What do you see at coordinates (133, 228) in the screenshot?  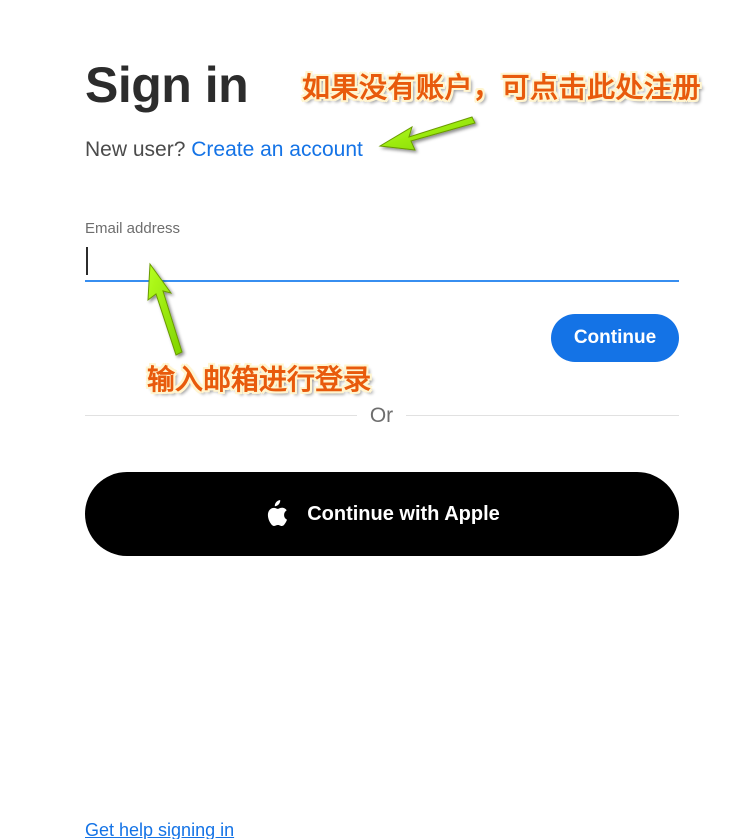 I see `email-label: Email address` at bounding box center [133, 228].